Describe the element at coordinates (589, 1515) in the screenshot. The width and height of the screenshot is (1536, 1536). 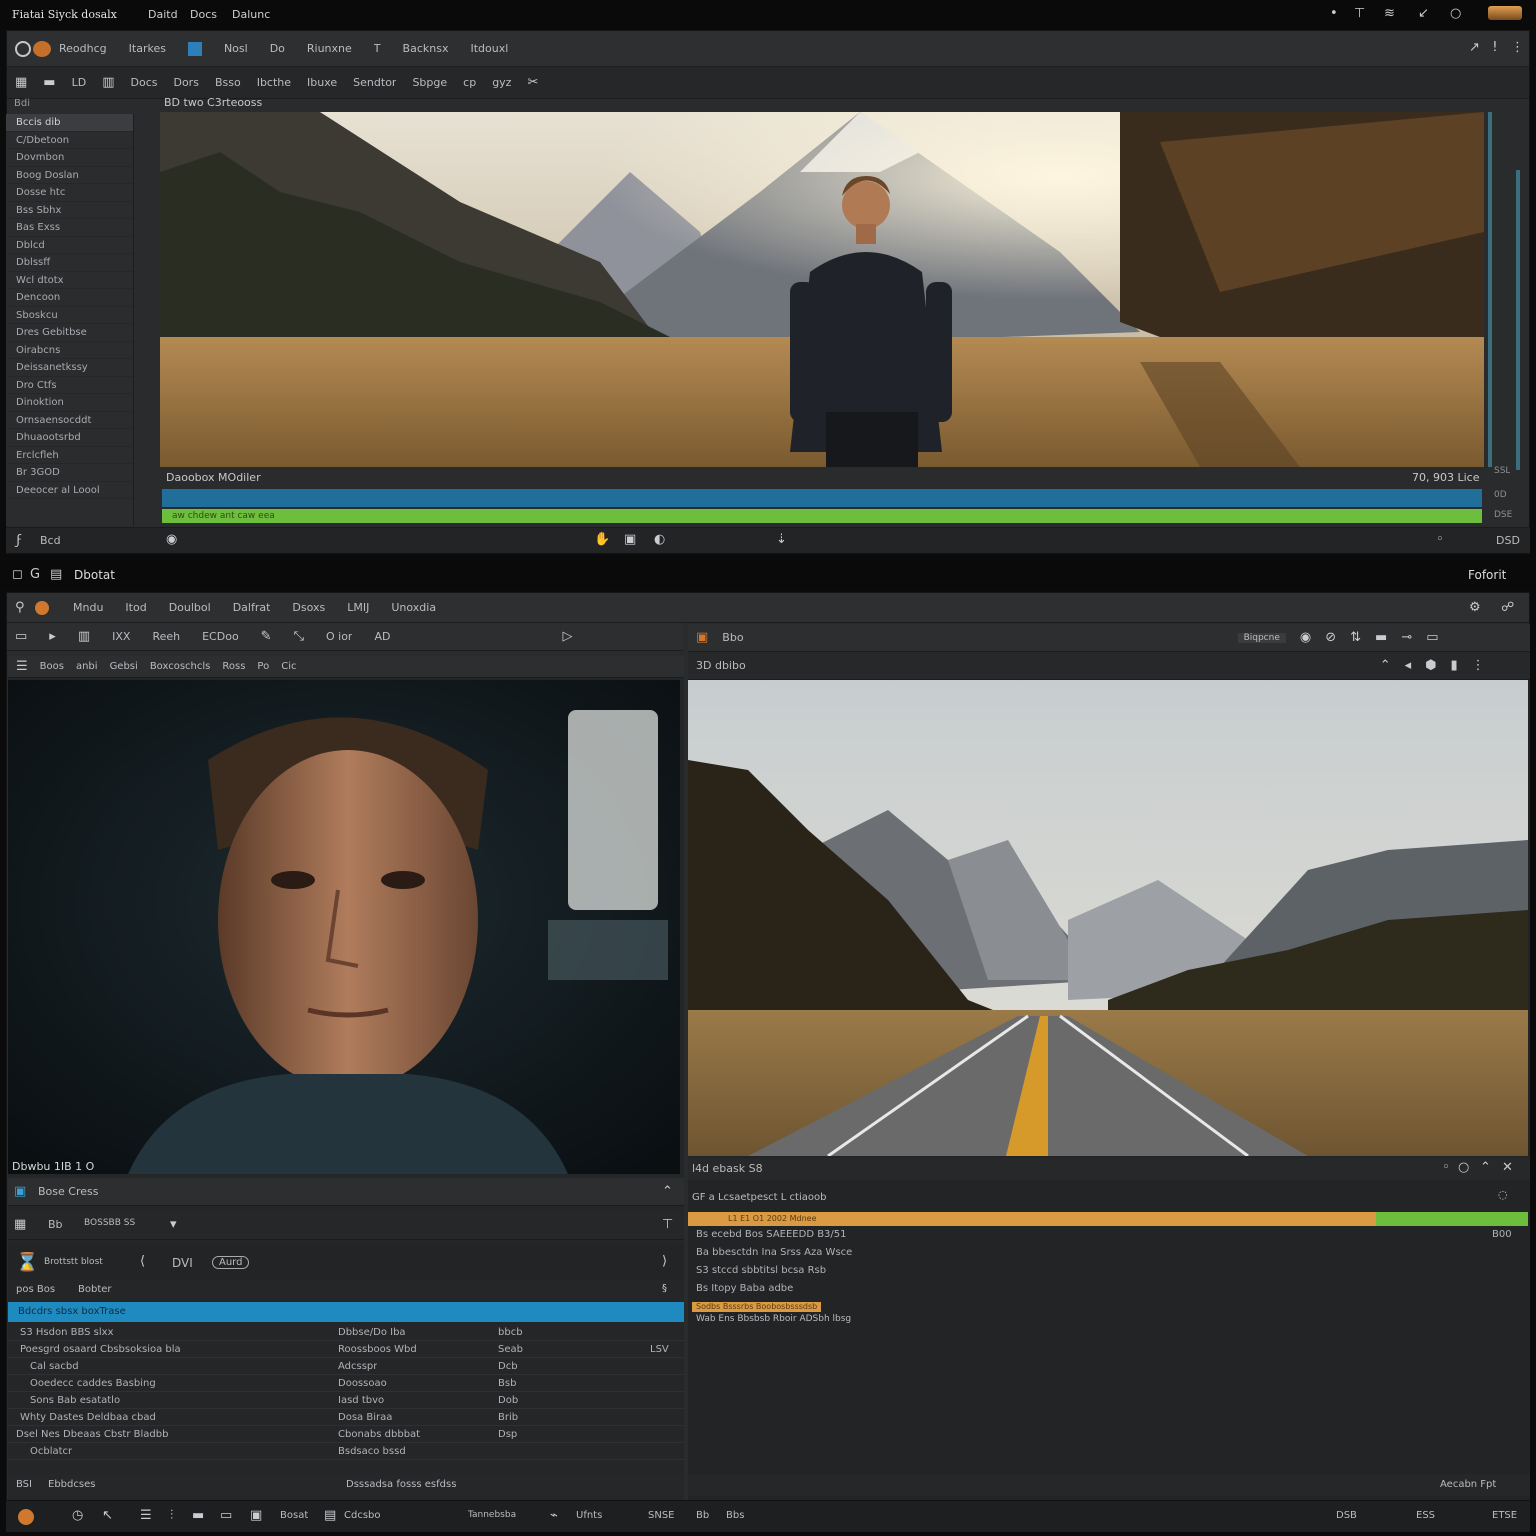
I see `footer-tool-3: Ufnts` at that location.